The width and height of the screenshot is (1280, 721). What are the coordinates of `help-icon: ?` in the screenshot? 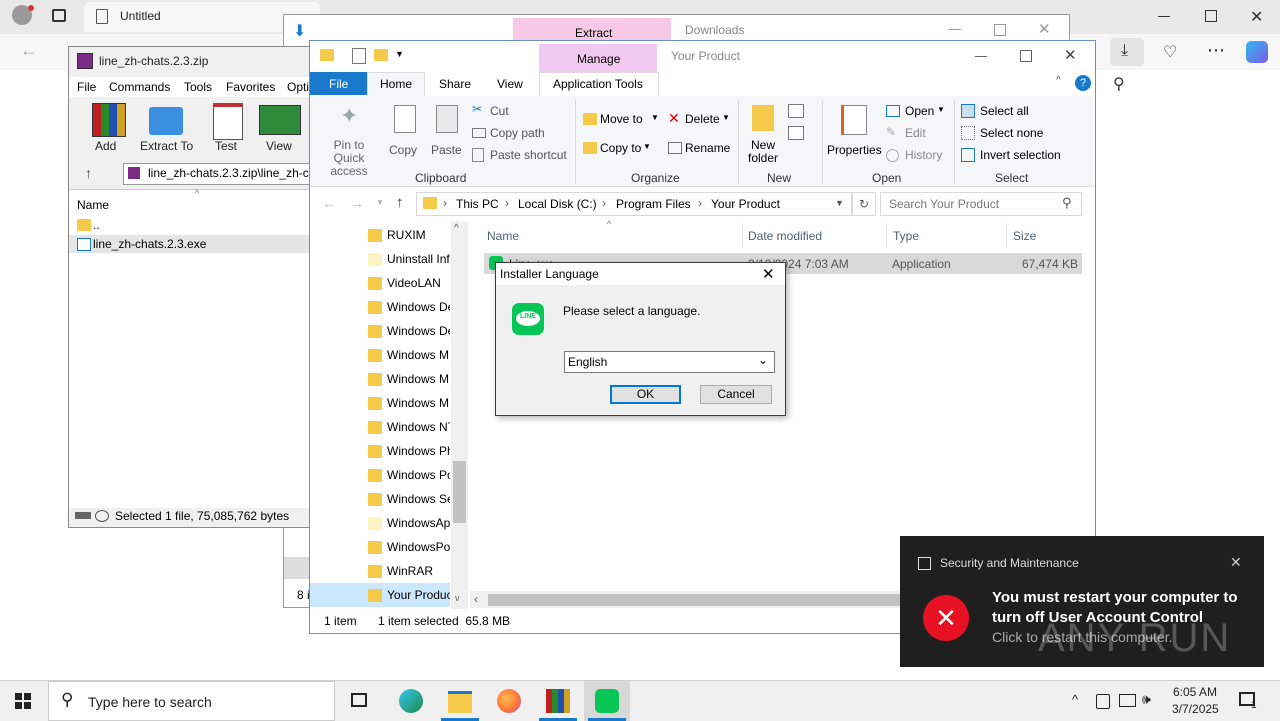 It's located at (1083, 83).